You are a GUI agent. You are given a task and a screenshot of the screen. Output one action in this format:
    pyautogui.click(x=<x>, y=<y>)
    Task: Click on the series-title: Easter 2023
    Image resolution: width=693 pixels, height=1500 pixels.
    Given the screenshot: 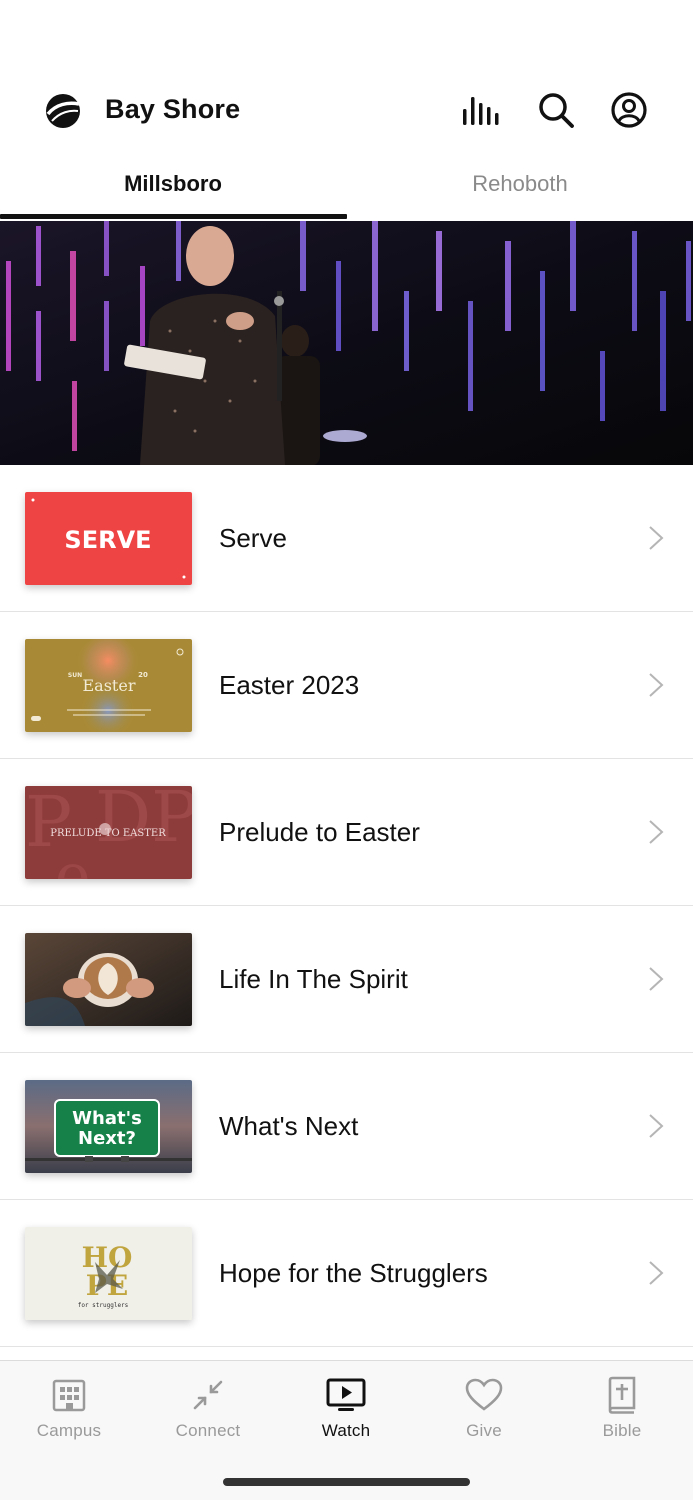 What is the action you would take?
    pyautogui.click(x=289, y=685)
    